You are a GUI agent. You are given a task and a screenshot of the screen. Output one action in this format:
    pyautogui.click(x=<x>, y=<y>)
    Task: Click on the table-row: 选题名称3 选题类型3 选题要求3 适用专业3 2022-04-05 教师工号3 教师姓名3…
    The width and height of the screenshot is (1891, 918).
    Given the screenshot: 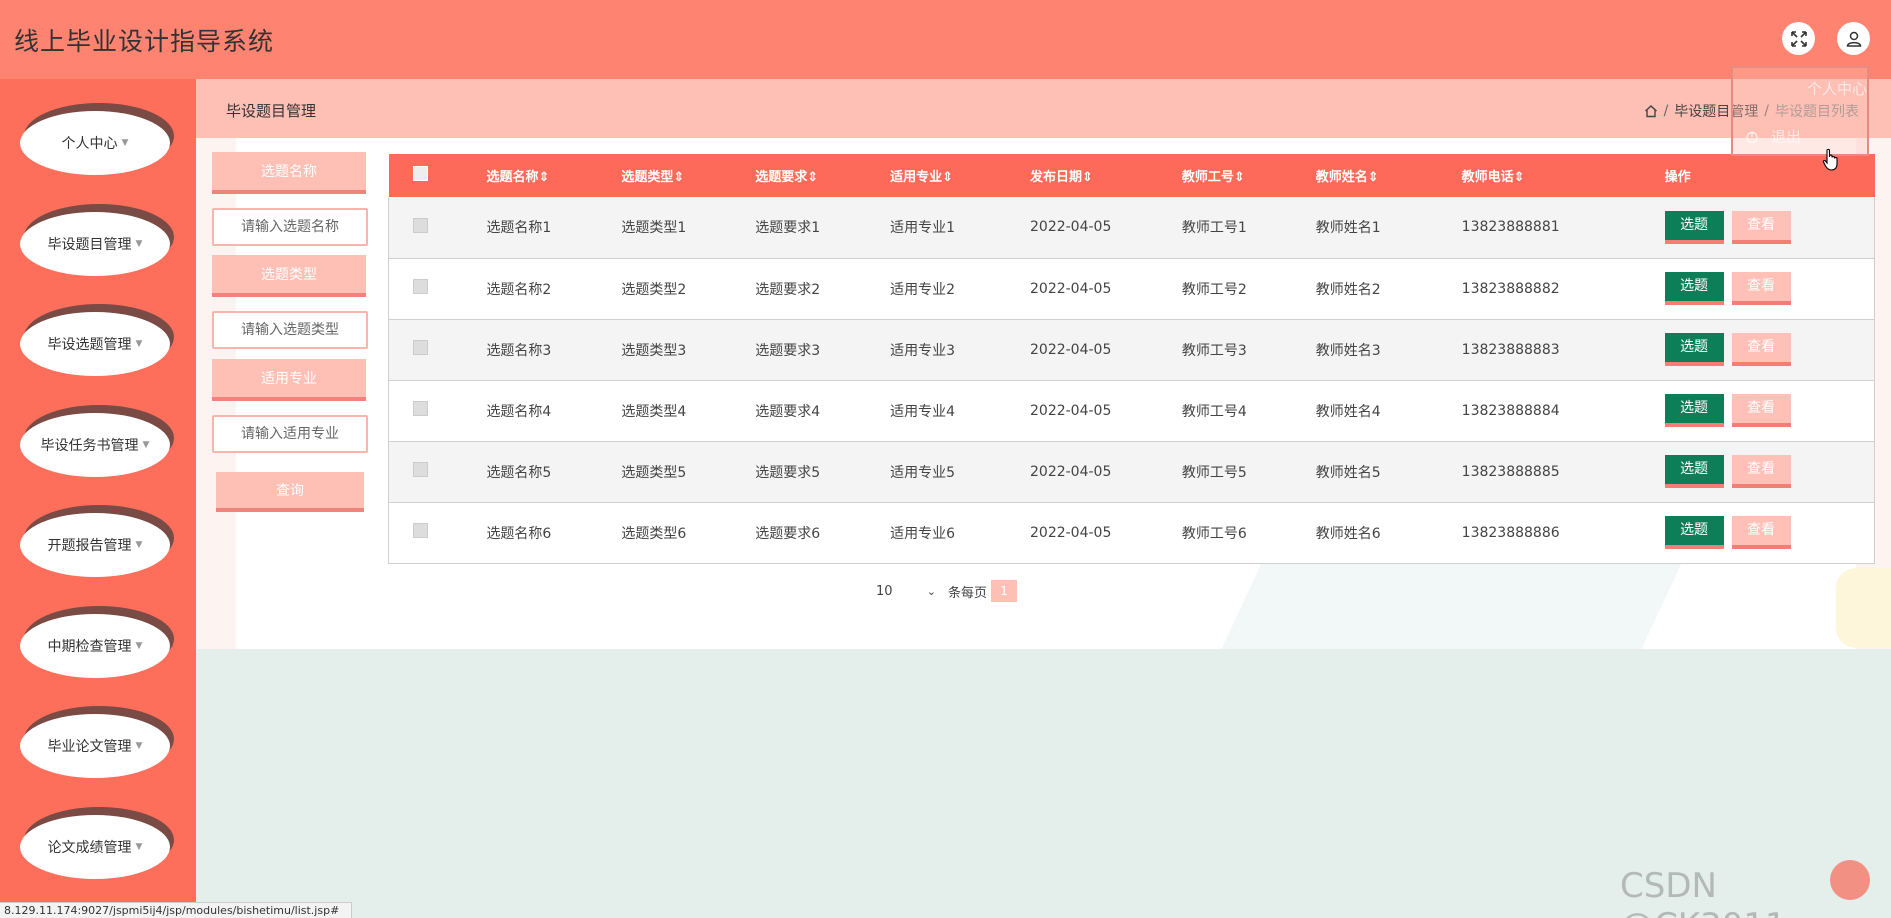 What is the action you would take?
    pyautogui.click(x=1131, y=349)
    